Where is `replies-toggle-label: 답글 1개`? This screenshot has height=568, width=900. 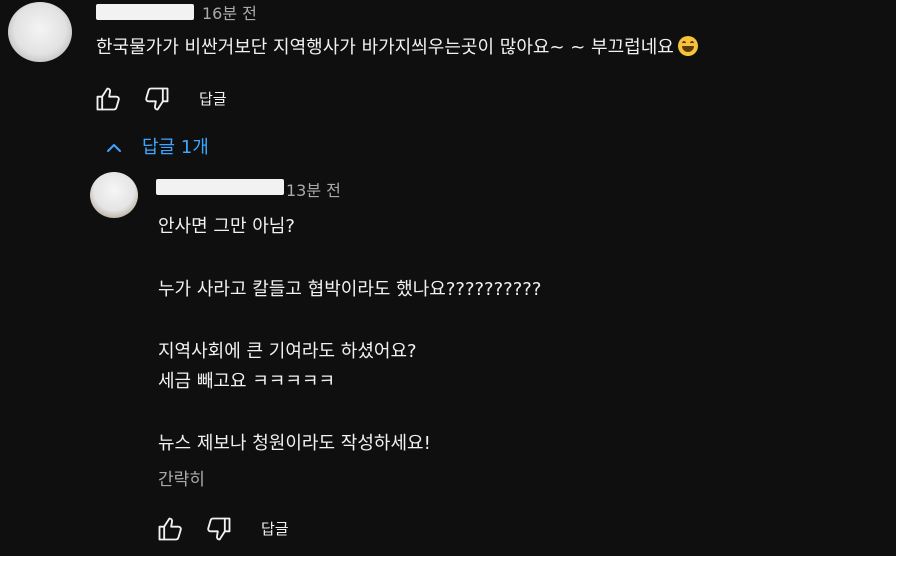 replies-toggle-label: 답글 1개 is located at coordinates (175, 147).